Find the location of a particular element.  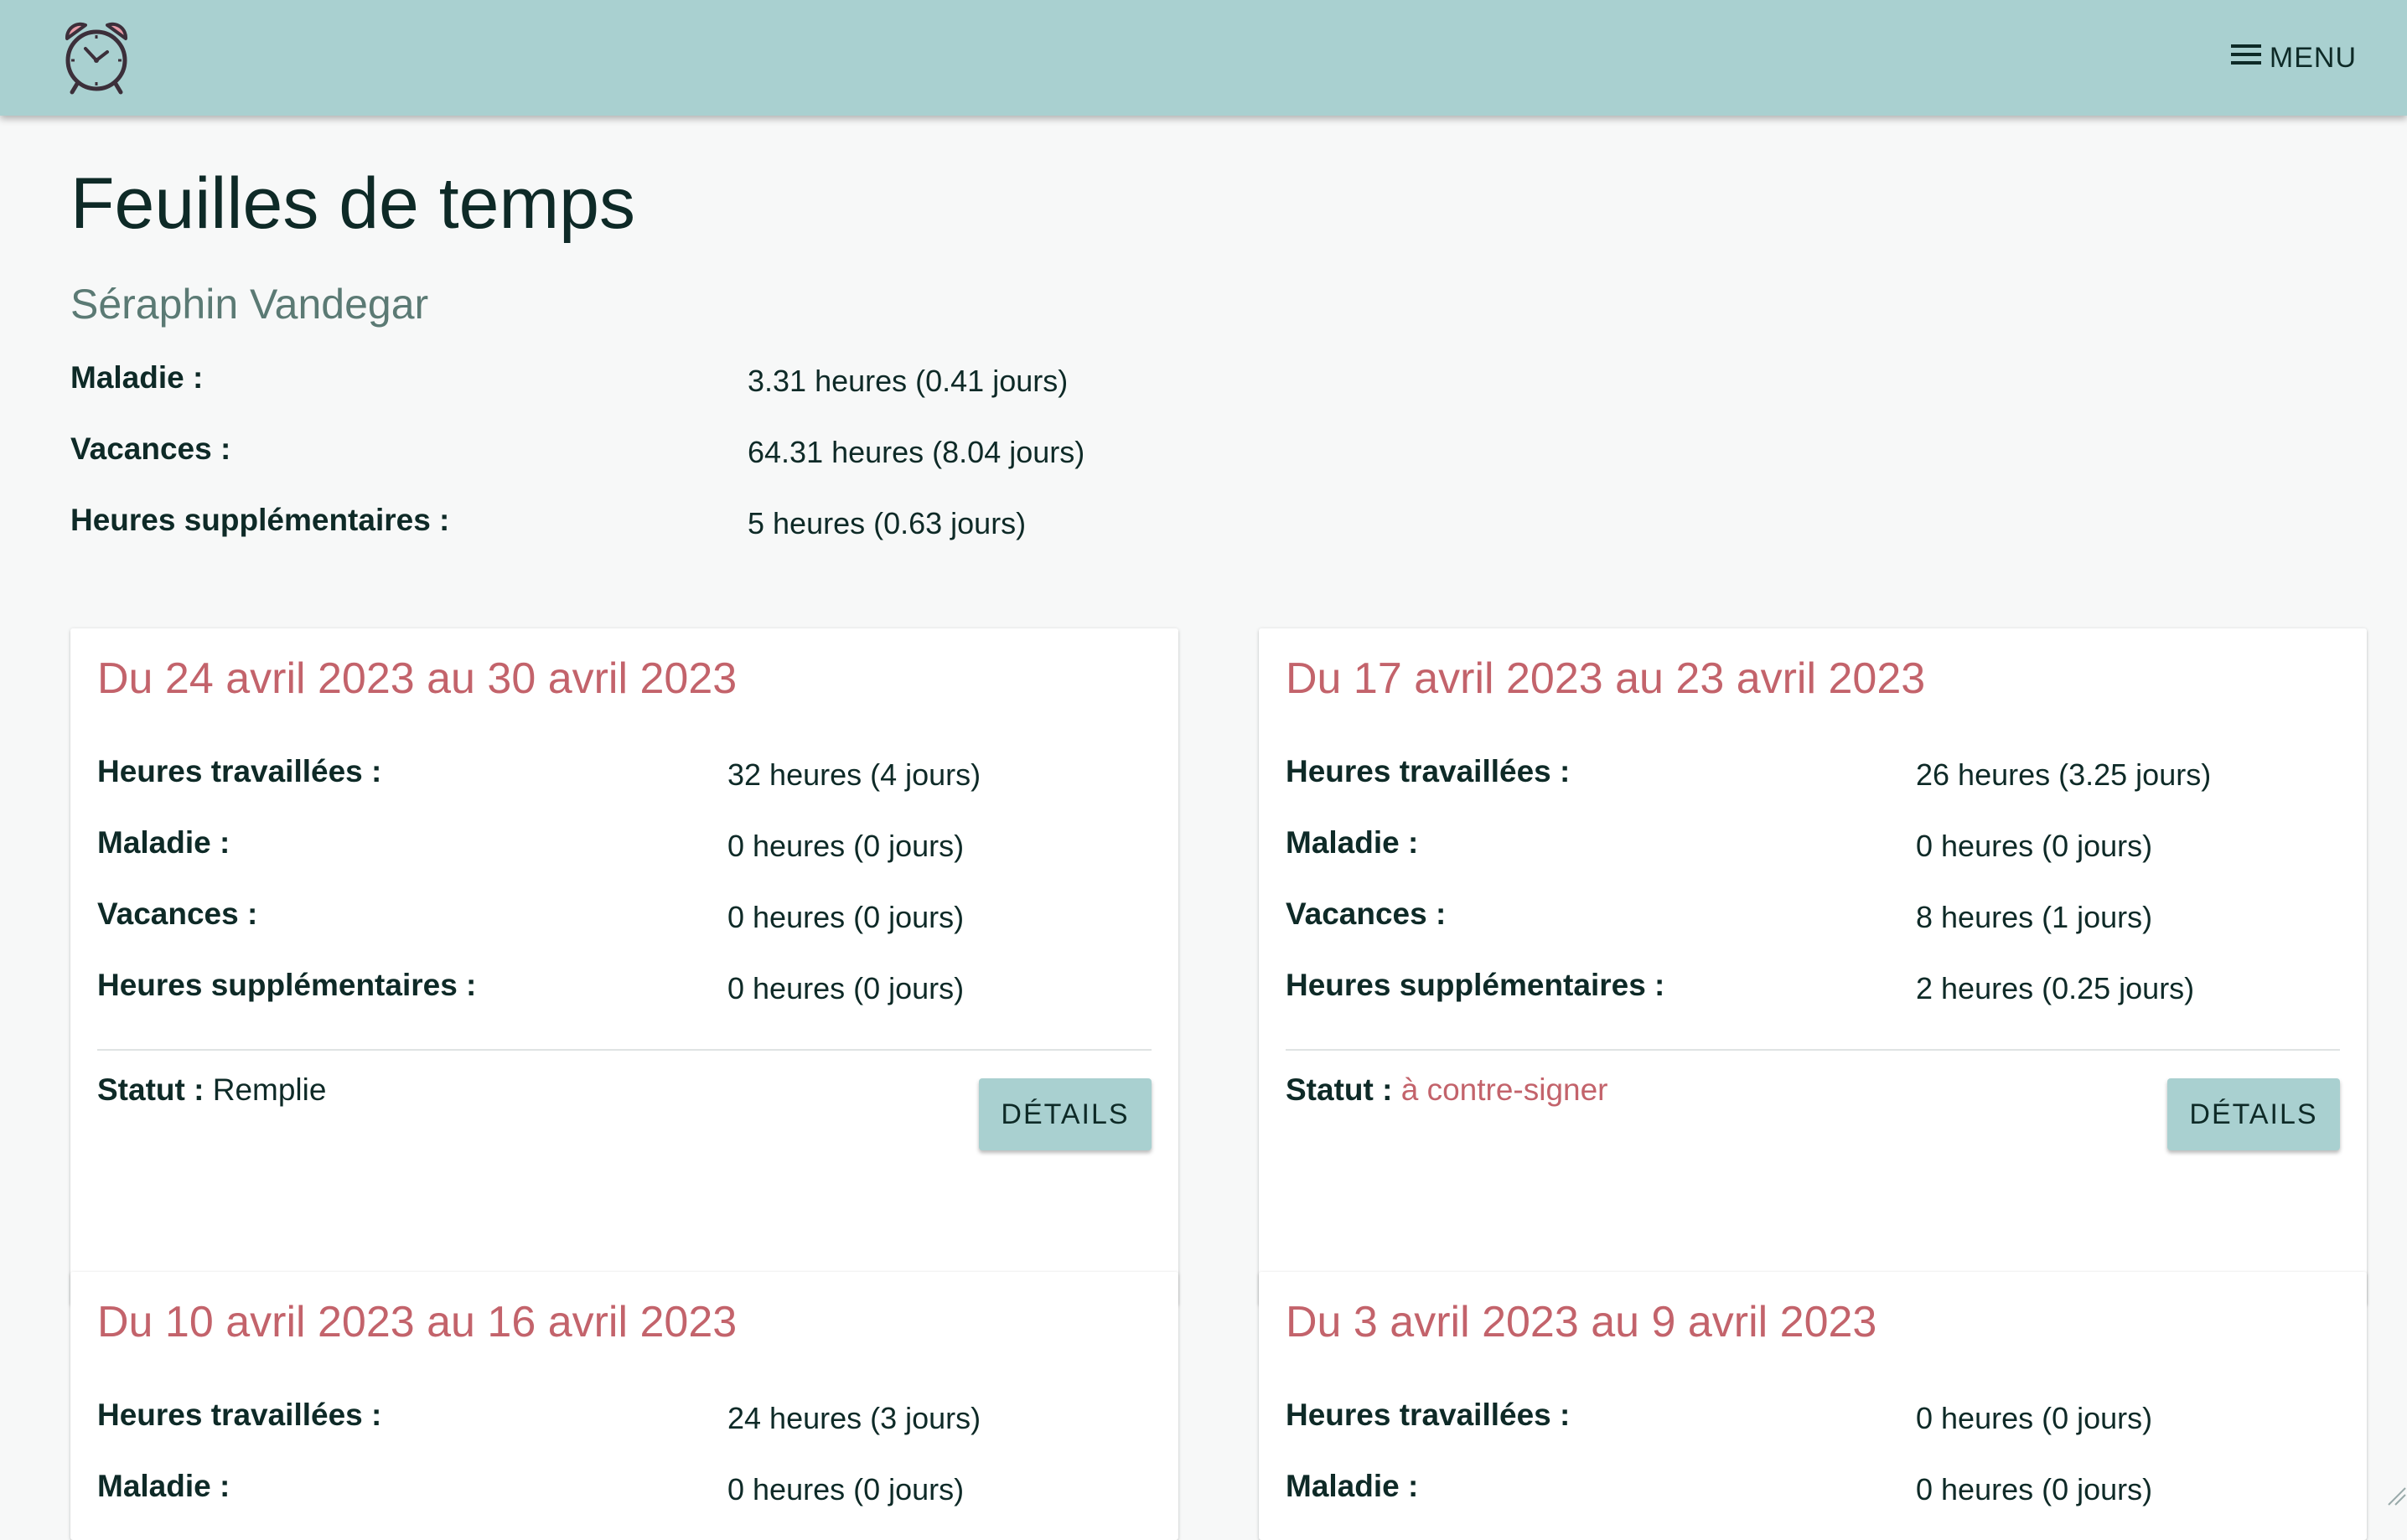

card-row-worked: Heures travaillées : 32 heures (4 jours) is located at coordinates (624, 779).